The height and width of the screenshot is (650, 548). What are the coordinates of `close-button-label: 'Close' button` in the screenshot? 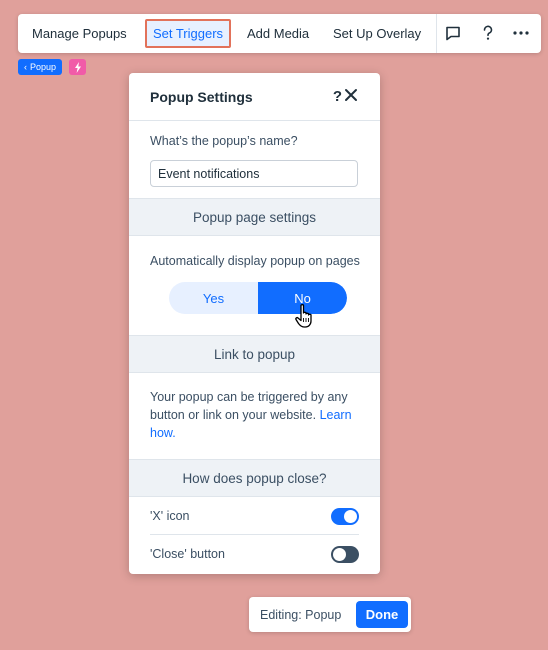 It's located at (187, 554).